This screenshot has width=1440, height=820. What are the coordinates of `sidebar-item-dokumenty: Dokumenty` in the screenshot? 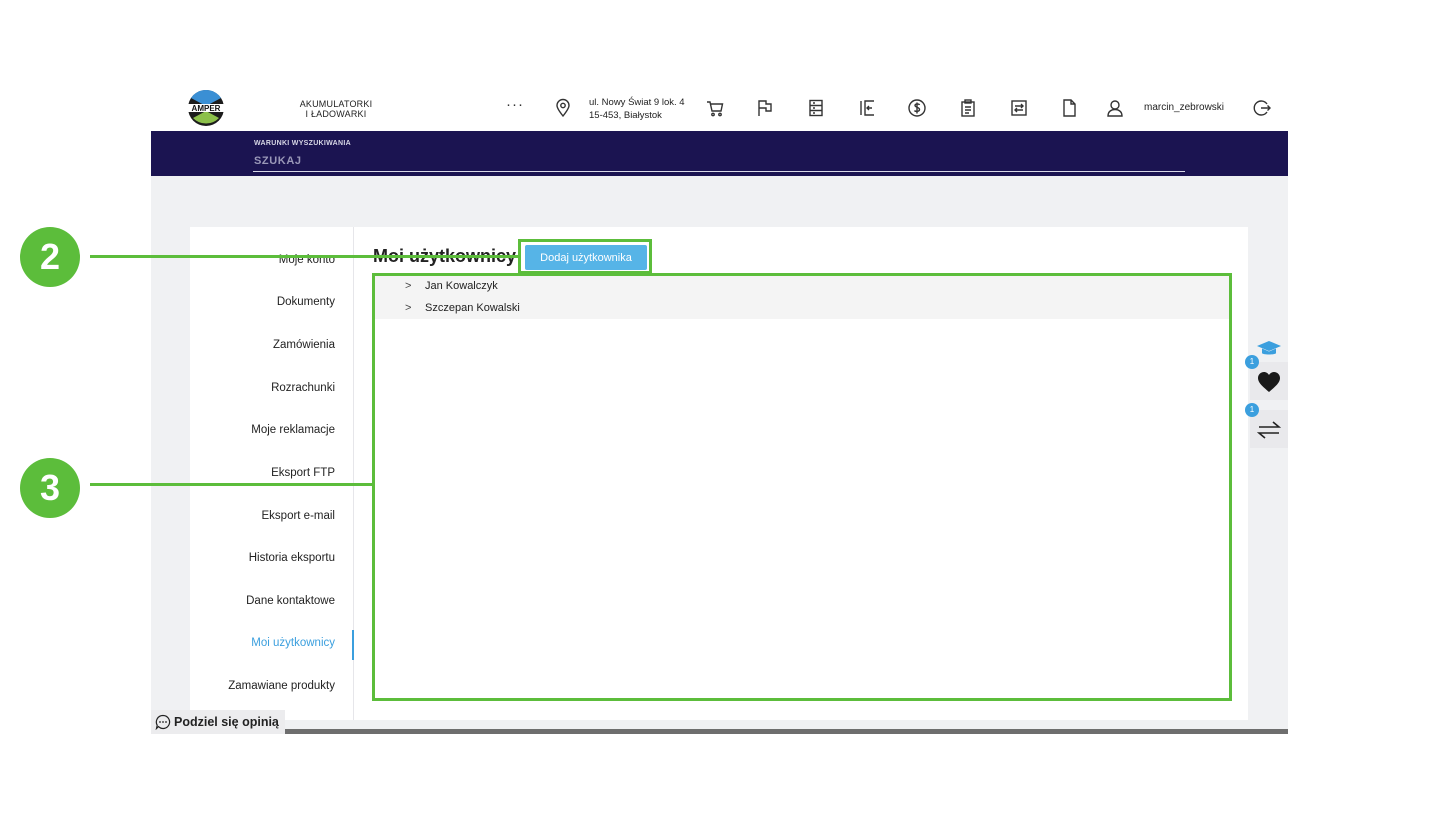 It's located at (306, 302).